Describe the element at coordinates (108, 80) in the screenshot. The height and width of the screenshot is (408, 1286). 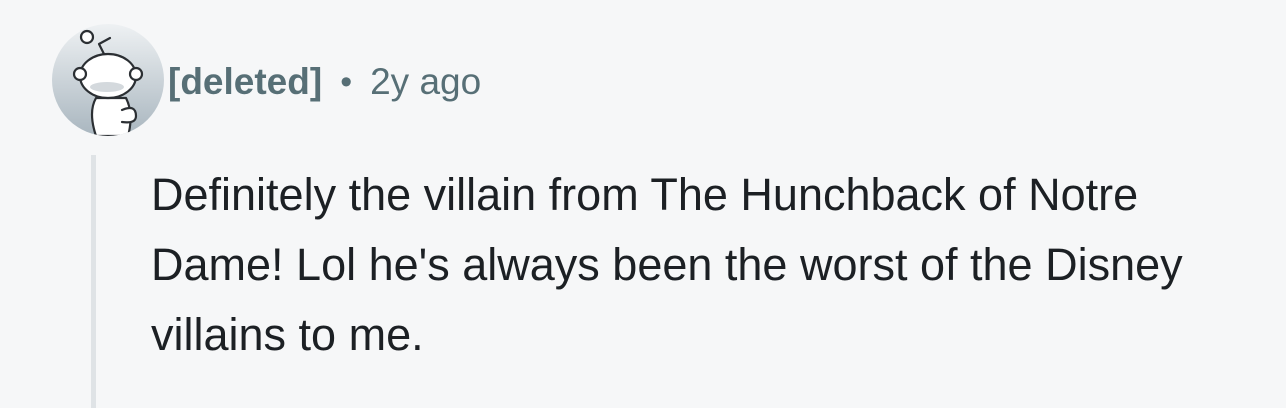
I see `deleted-user-avatar-icon` at that location.